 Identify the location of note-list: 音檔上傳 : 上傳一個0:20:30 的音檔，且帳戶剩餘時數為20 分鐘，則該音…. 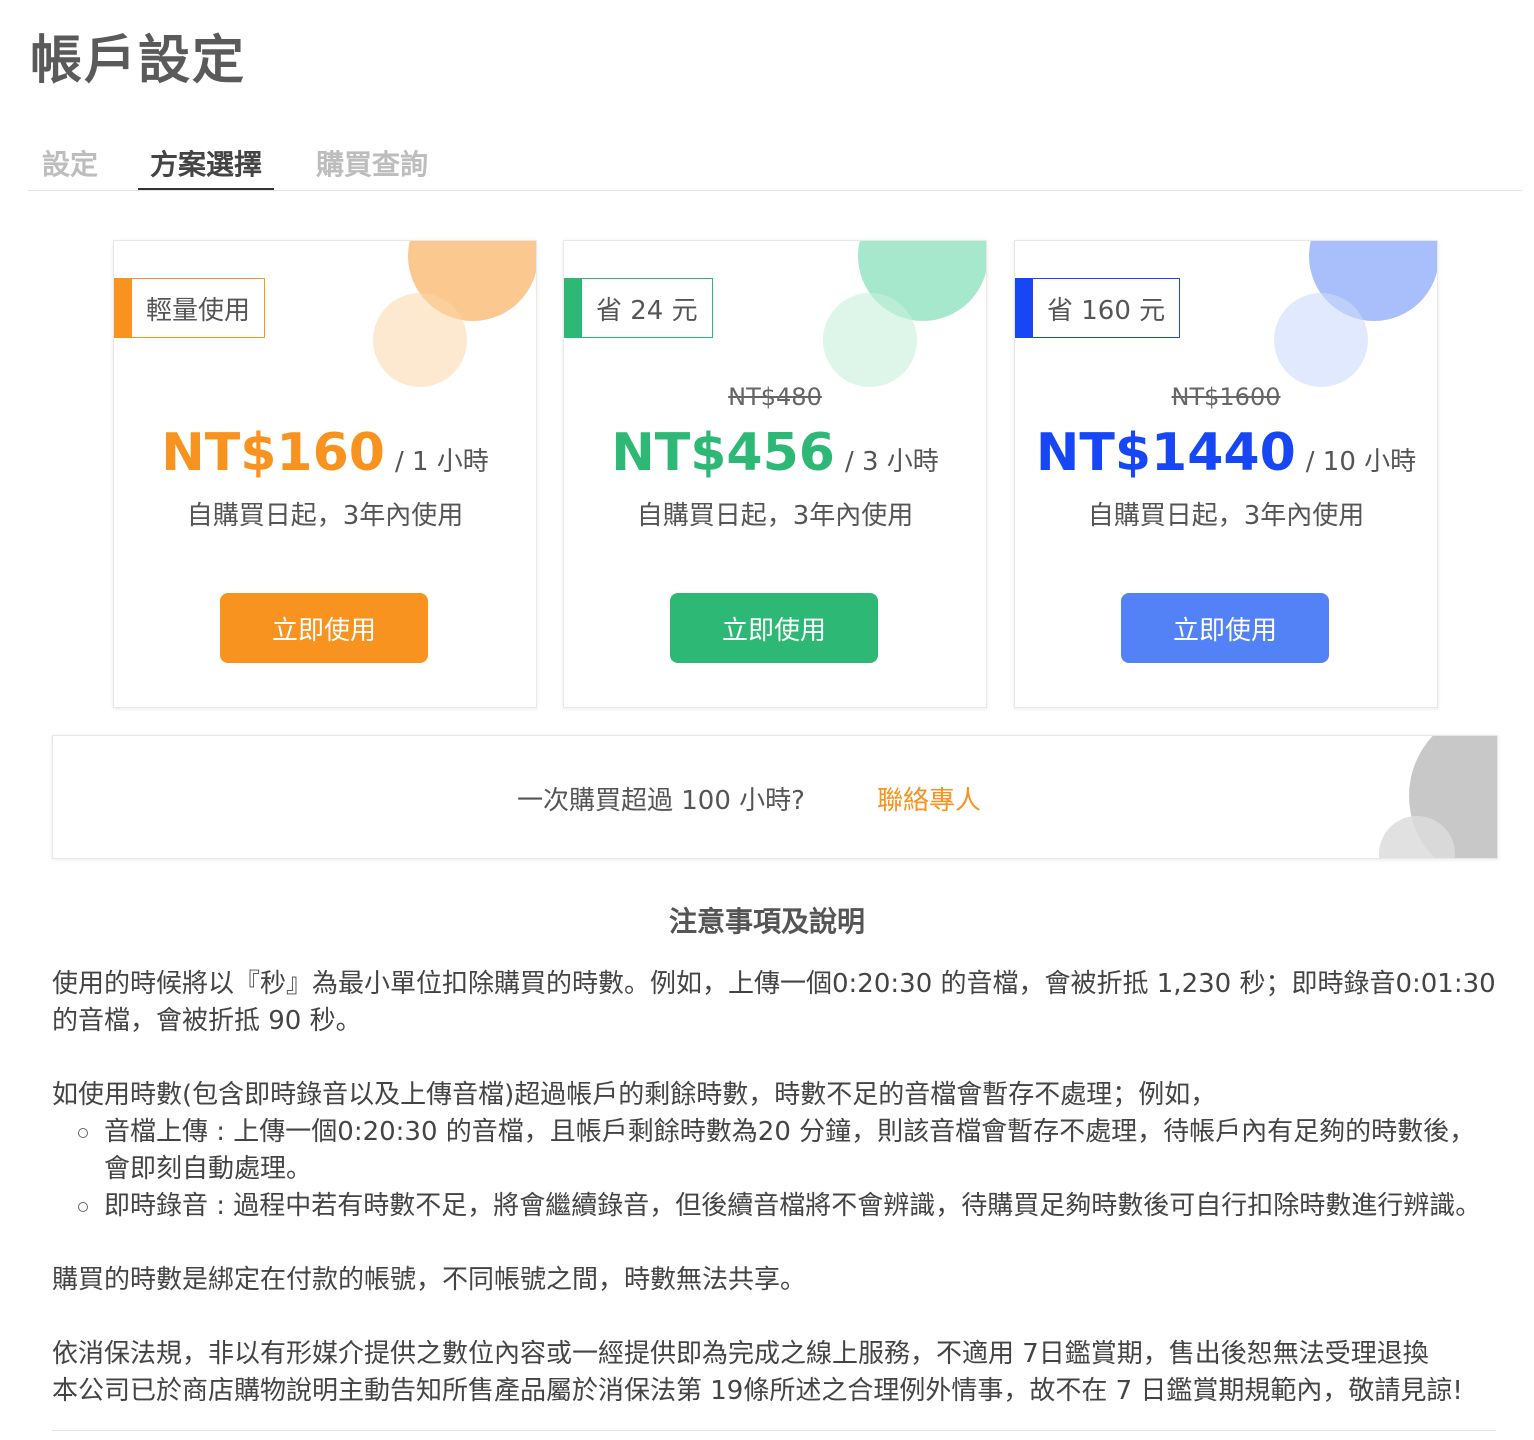
(774, 1169).